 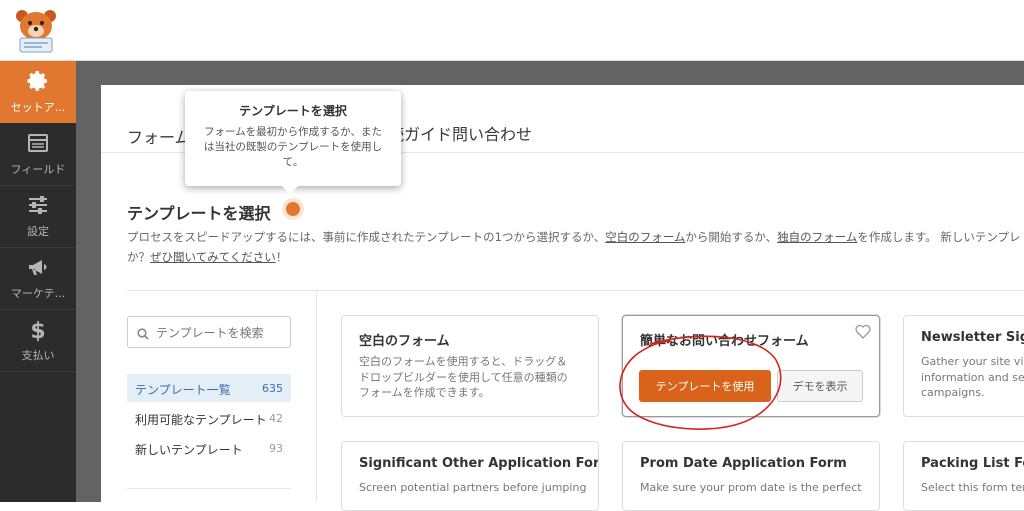 What do you see at coordinates (460, 133) in the screenshot?
I see `form-name-value: 続ガイド問い合わせ` at bounding box center [460, 133].